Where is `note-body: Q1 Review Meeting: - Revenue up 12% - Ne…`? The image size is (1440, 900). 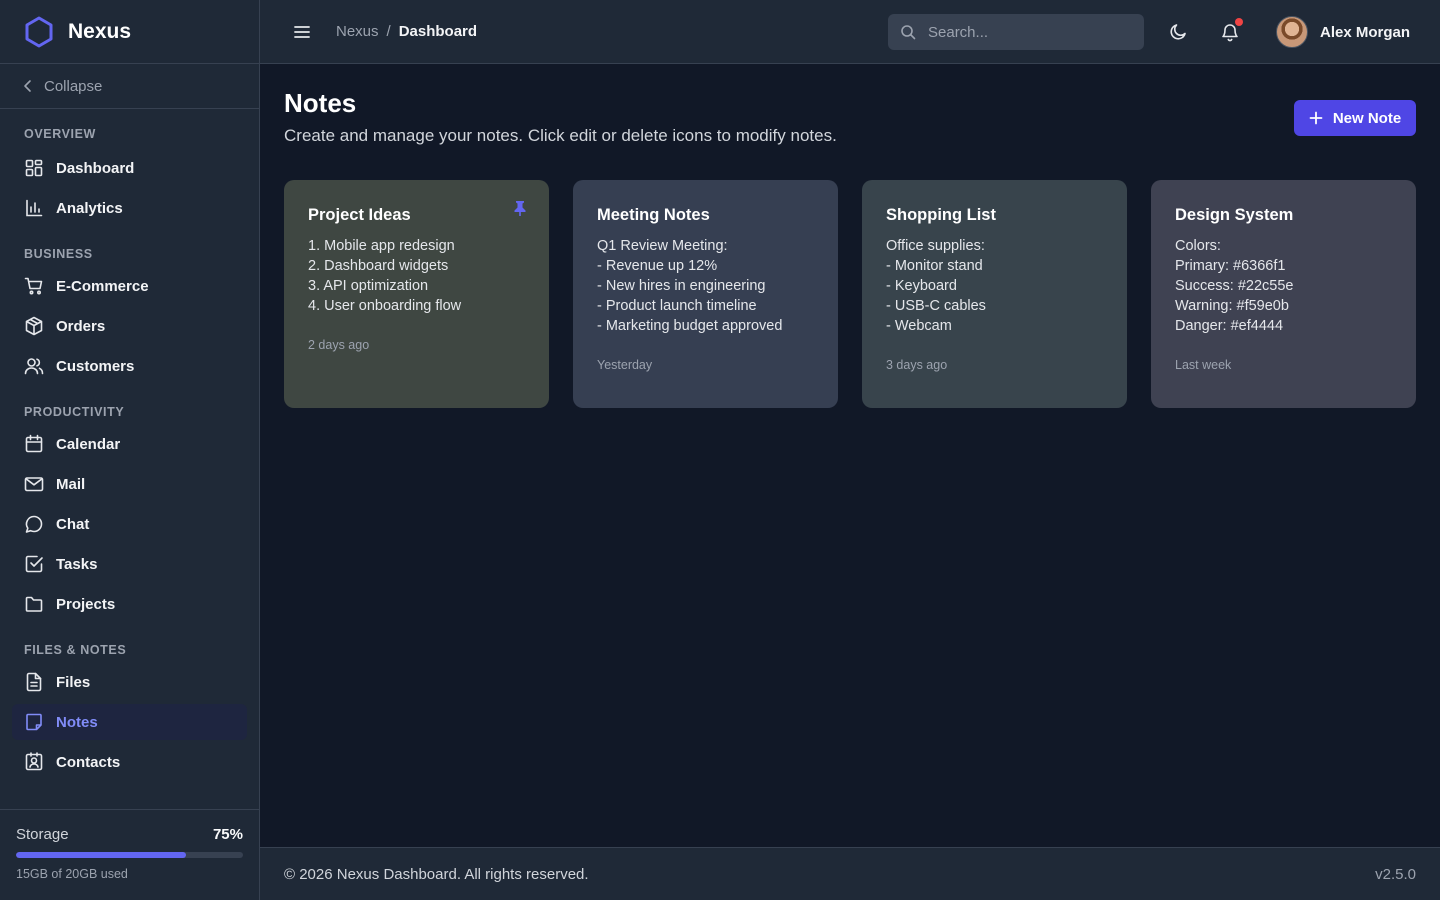 note-body: Q1 Review Meeting: - Revenue up 12% - Ne… is located at coordinates (690, 286).